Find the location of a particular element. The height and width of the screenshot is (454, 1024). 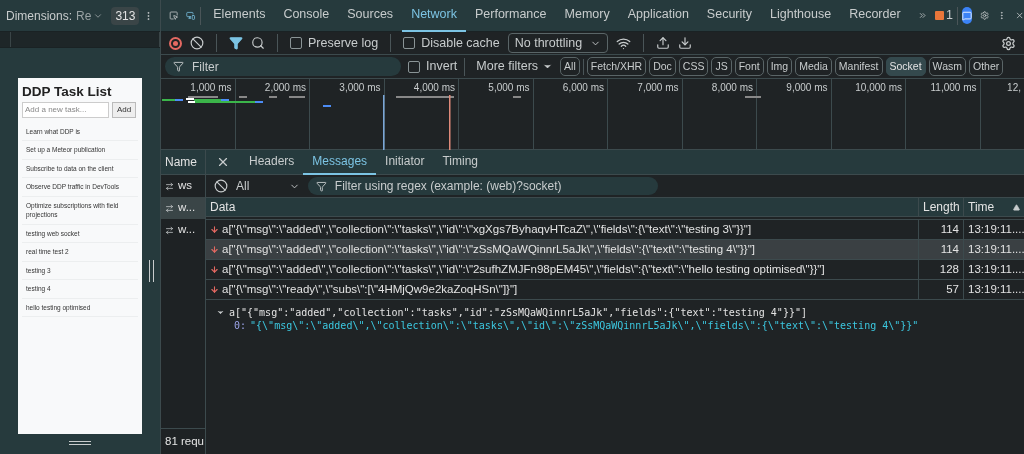

warning-icon is located at coordinates (939, 15).